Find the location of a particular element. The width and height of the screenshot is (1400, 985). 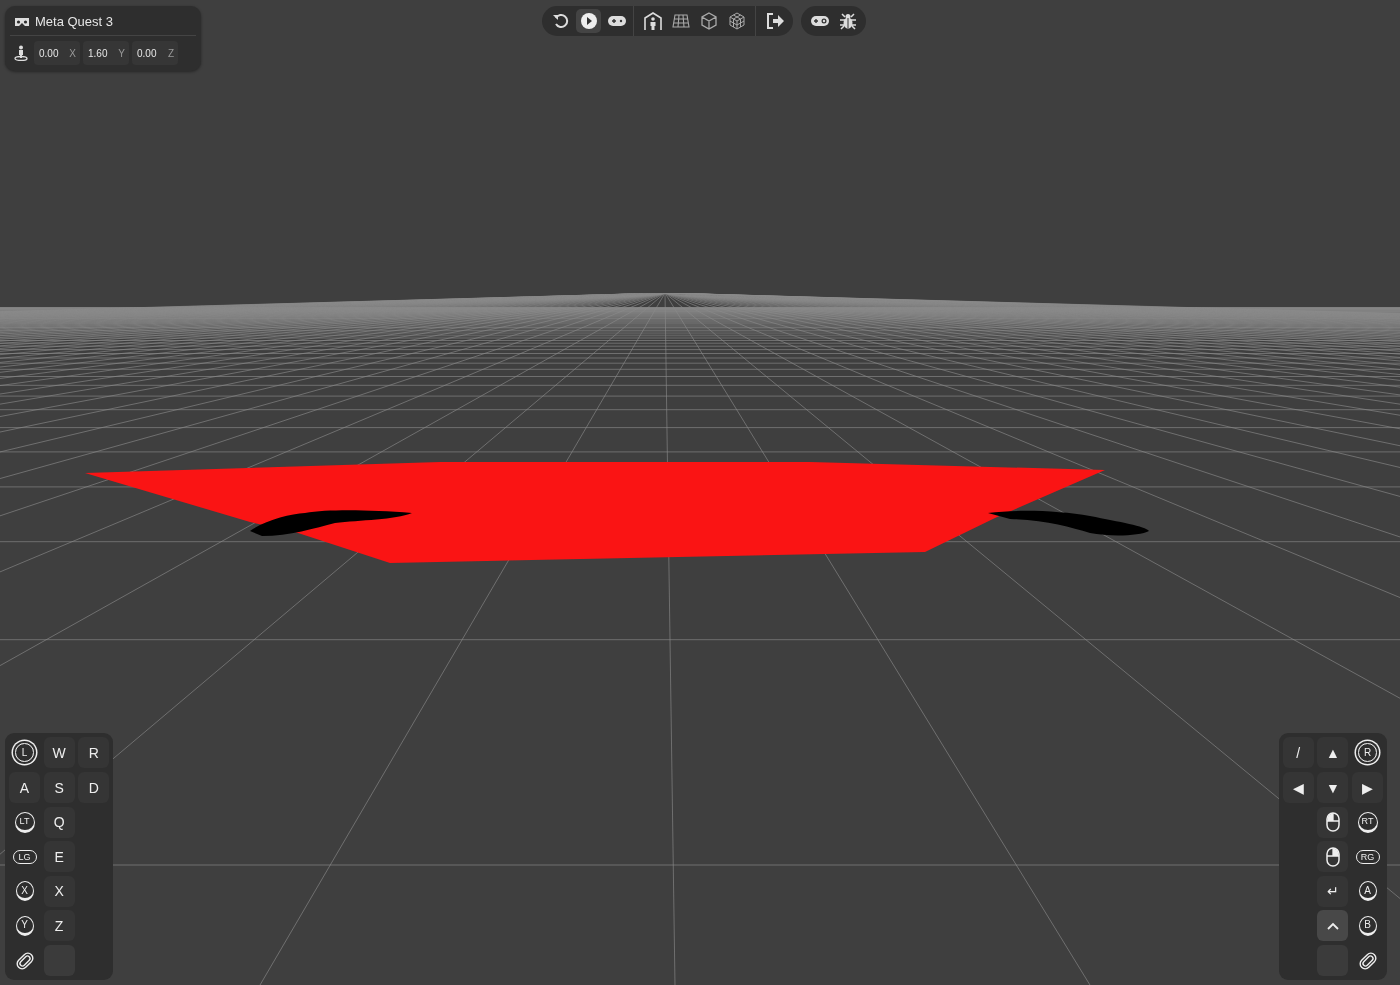

person-in-house-icon is located at coordinates (652, 21).